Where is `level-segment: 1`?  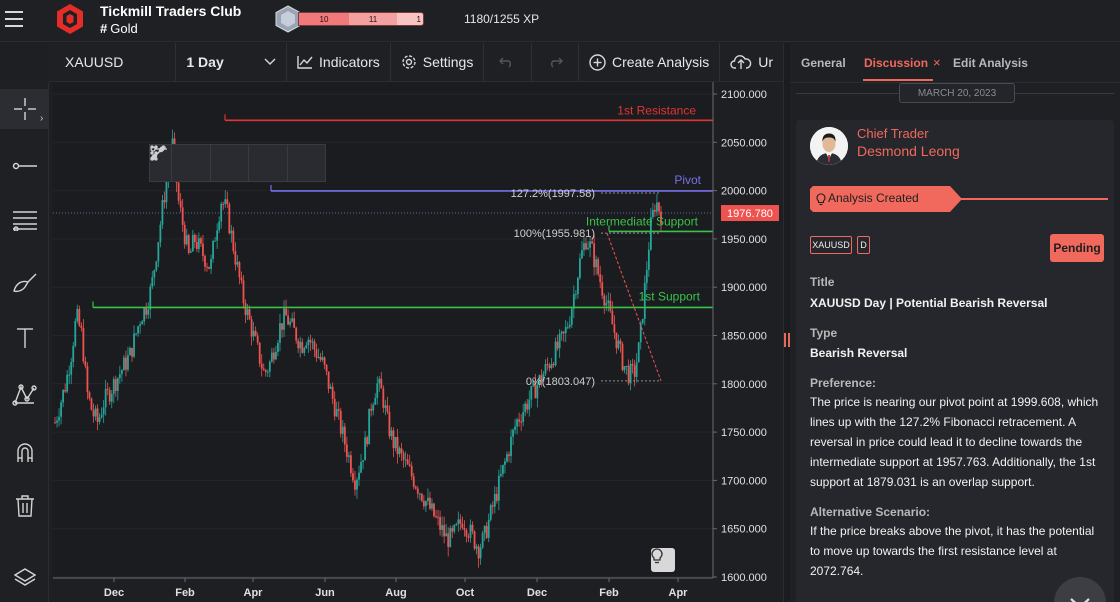 level-segment: 1 is located at coordinates (410, 19).